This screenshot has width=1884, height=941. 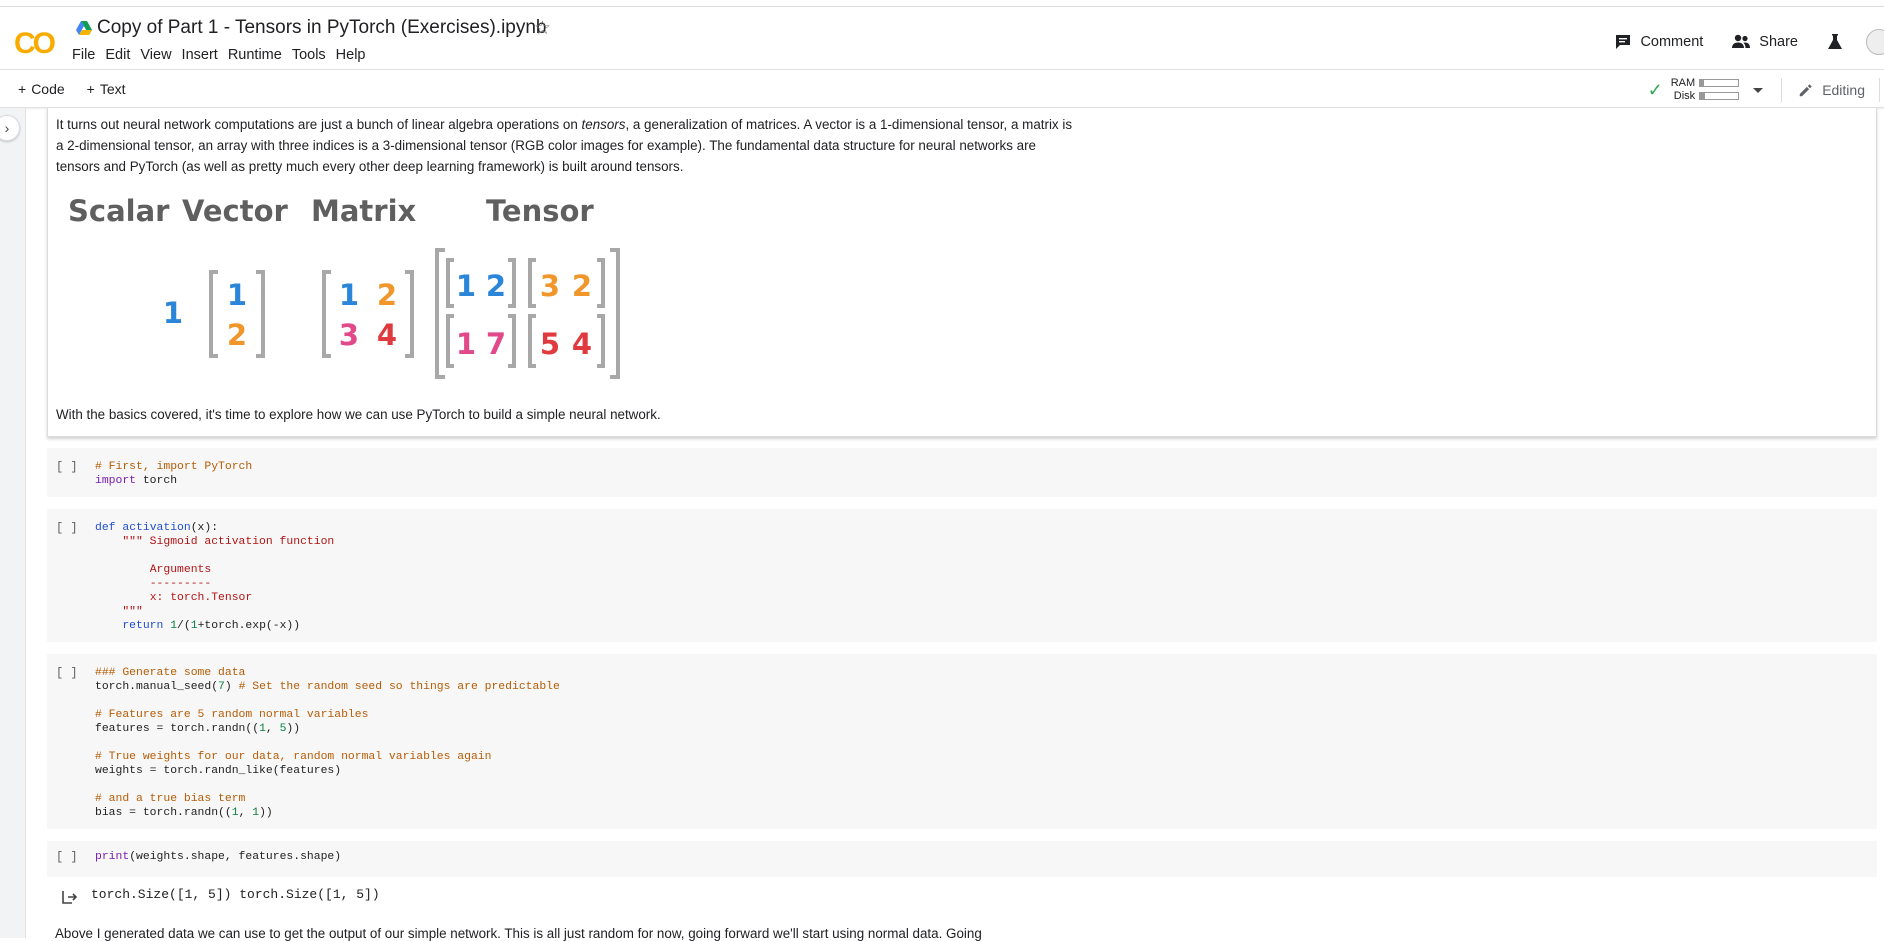 What do you see at coordinates (496, 286) in the screenshot?
I see `tensor-value: 2` at bounding box center [496, 286].